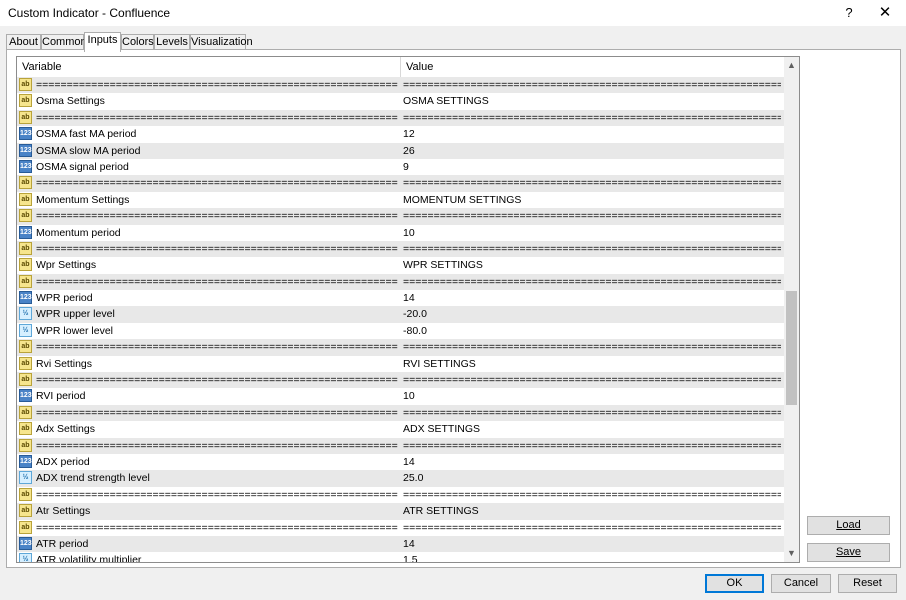  Describe the element at coordinates (592, 314) in the screenshot. I see `value-cell: -20.0` at that location.